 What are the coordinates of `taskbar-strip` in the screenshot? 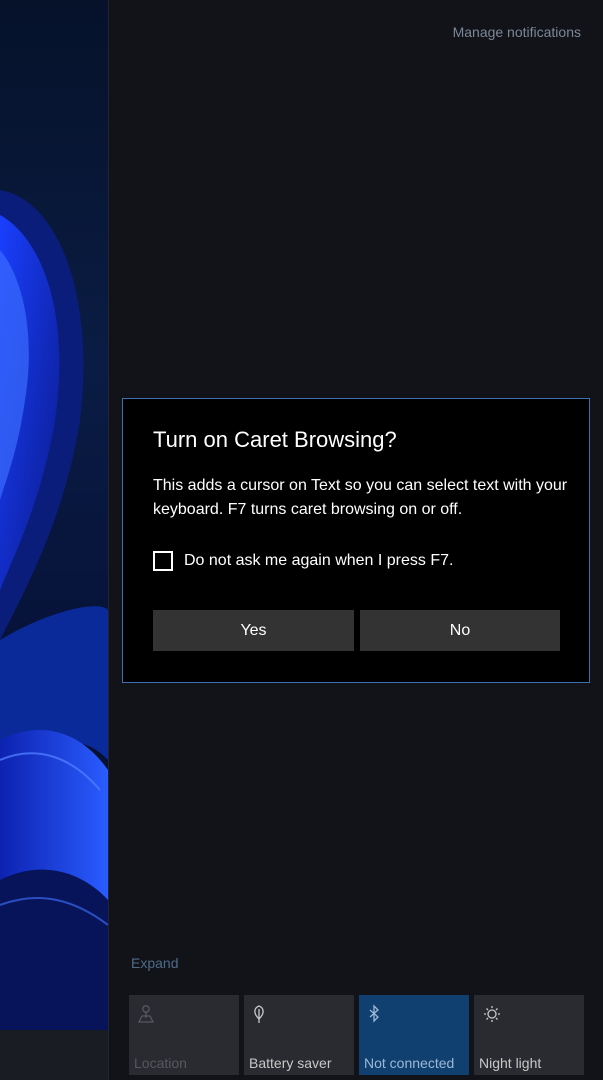 It's located at (54, 1055).